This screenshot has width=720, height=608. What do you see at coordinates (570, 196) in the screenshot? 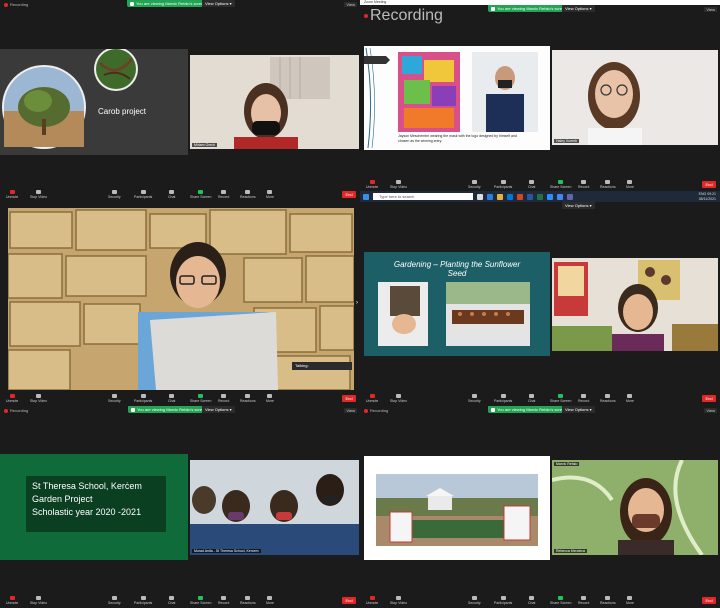
I see `teams-icon` at bounding box center [570, 196].